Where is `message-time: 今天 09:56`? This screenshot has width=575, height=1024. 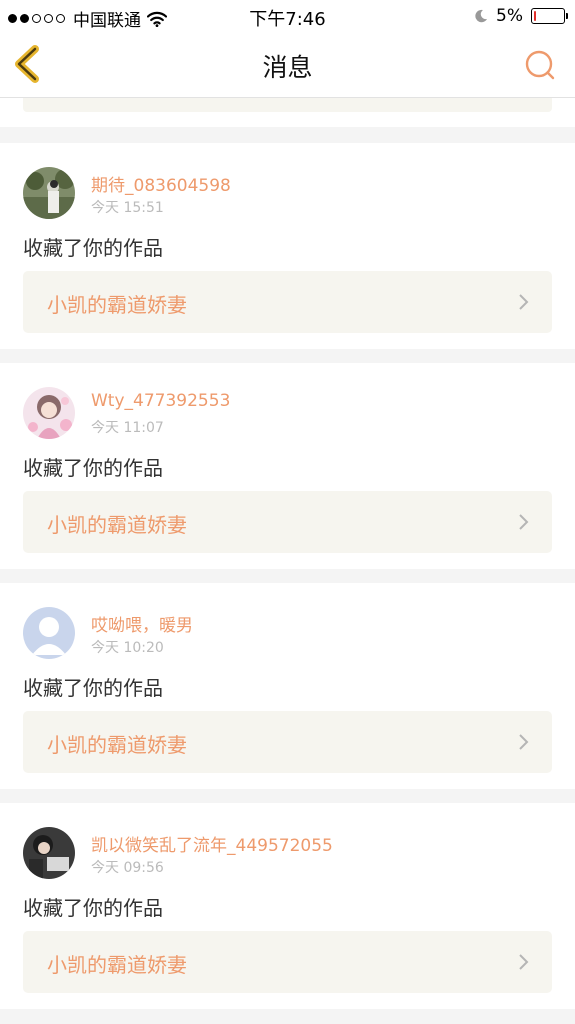 message-time: 今天 09:56 is located at coordinates (127, 868).